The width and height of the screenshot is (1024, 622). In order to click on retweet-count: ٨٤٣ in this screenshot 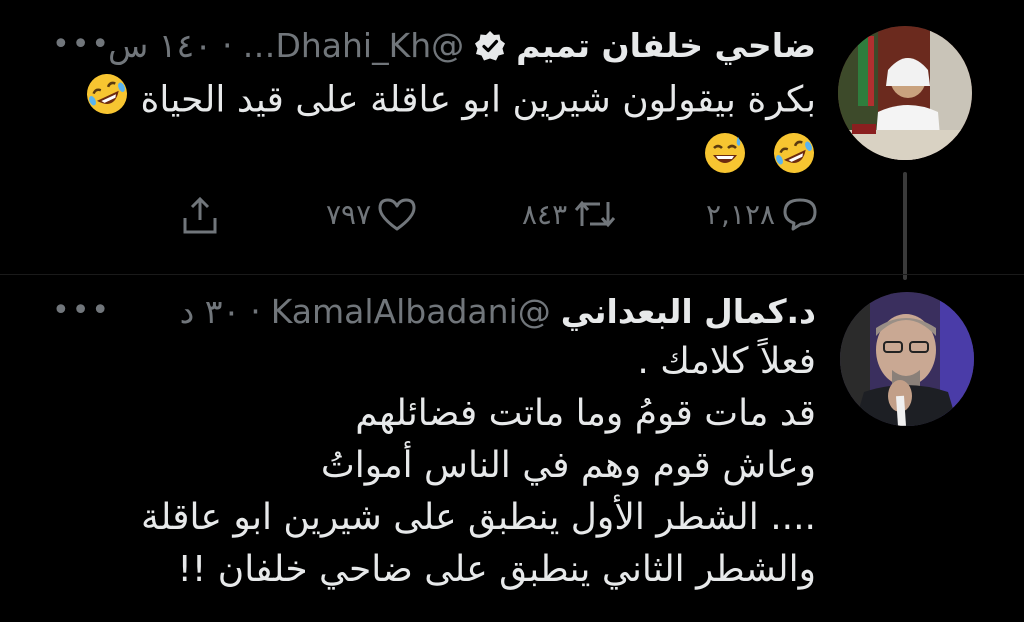, I will do `click(545, 214)`.